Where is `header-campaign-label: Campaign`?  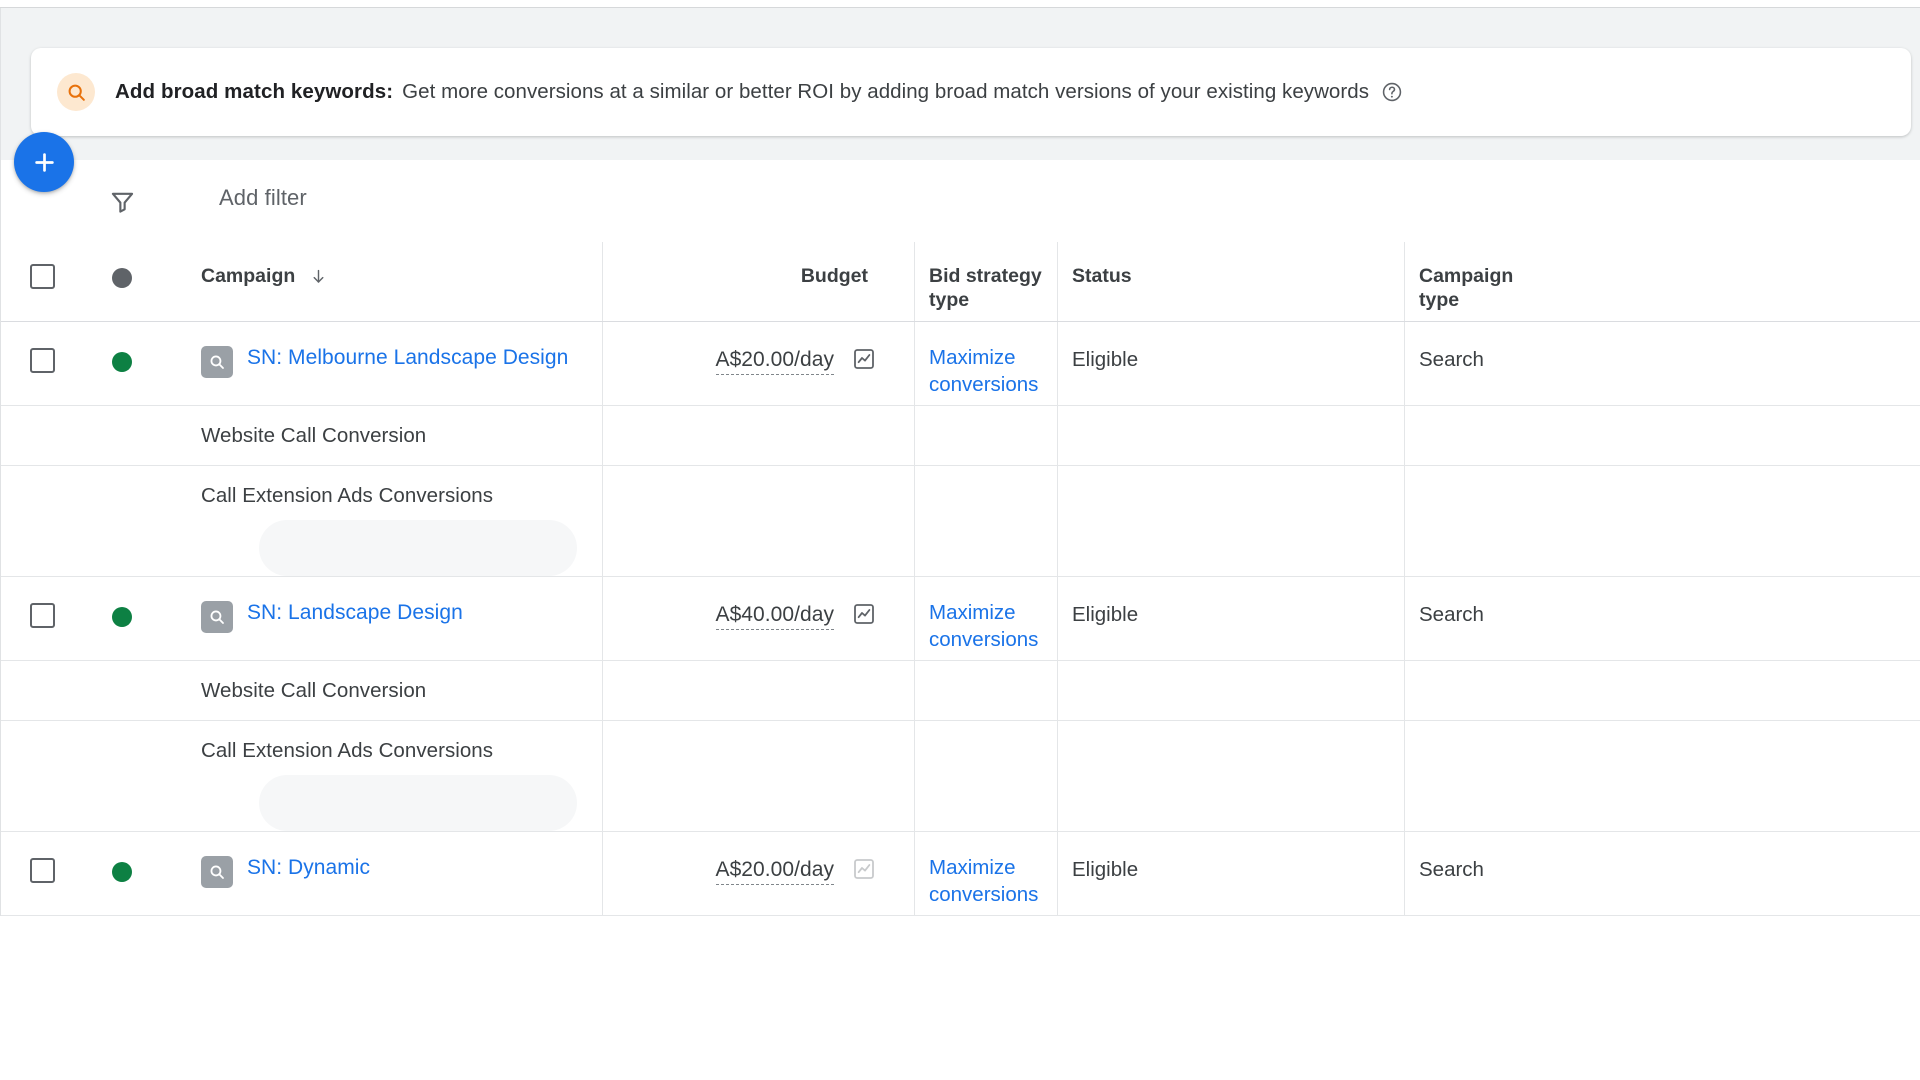
header-campaign-label: Campaign is located at coordinates (248, 276).